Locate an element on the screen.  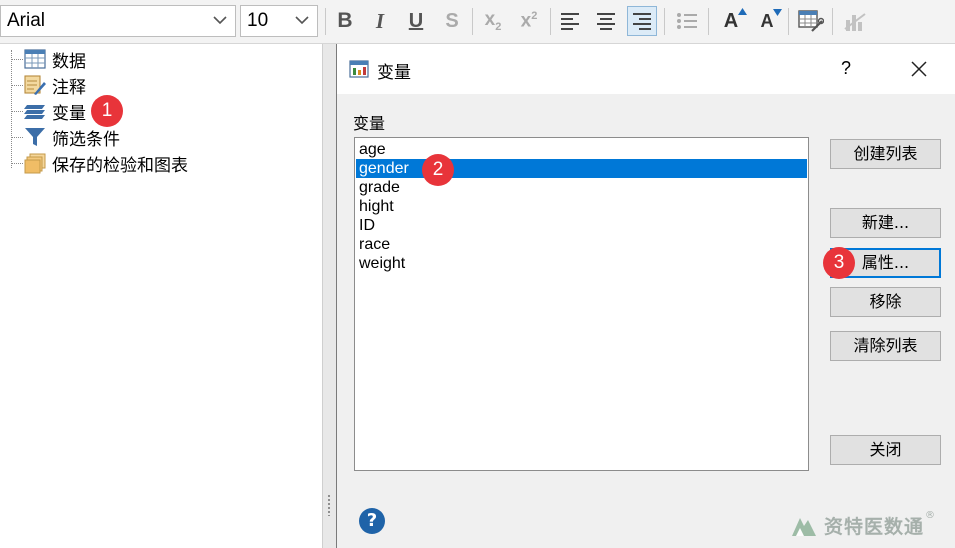
bar-chart-icon is located at coordinates (855, 22).